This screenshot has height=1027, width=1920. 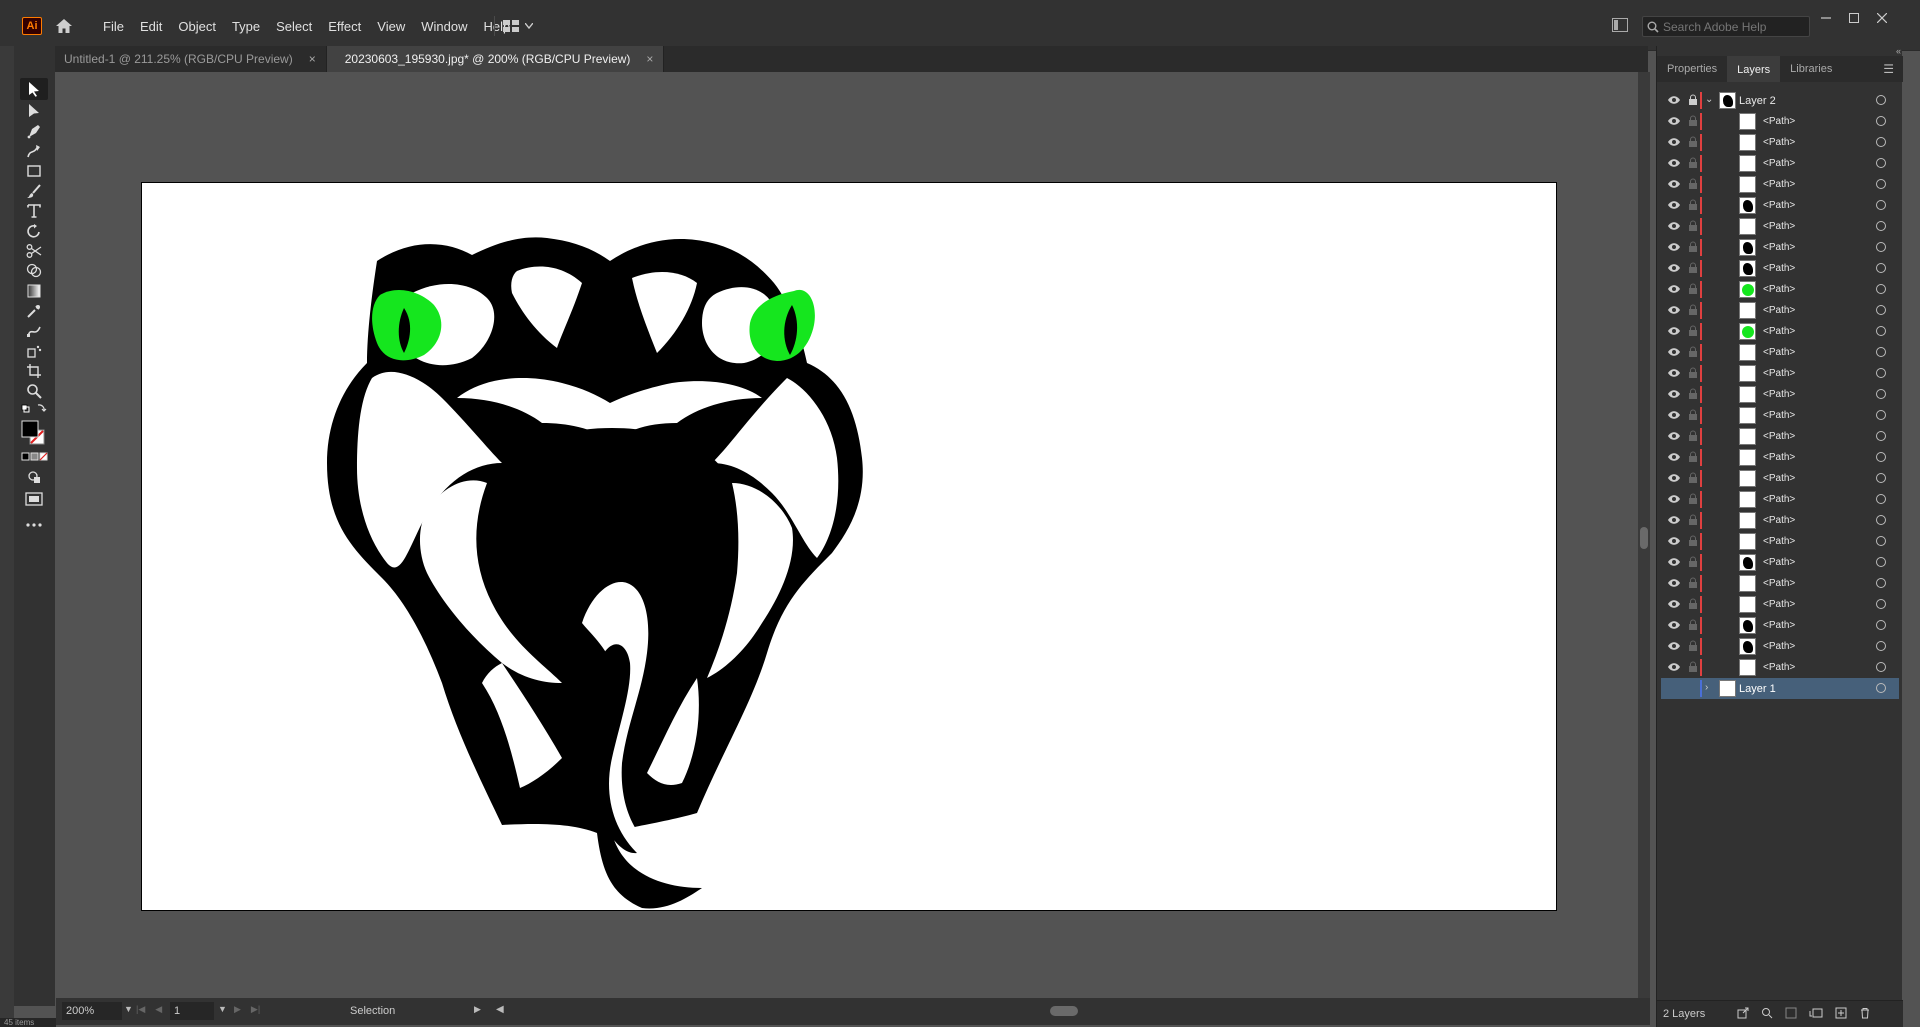 I want to click on minimize-button, so click(x=1826, y=18).